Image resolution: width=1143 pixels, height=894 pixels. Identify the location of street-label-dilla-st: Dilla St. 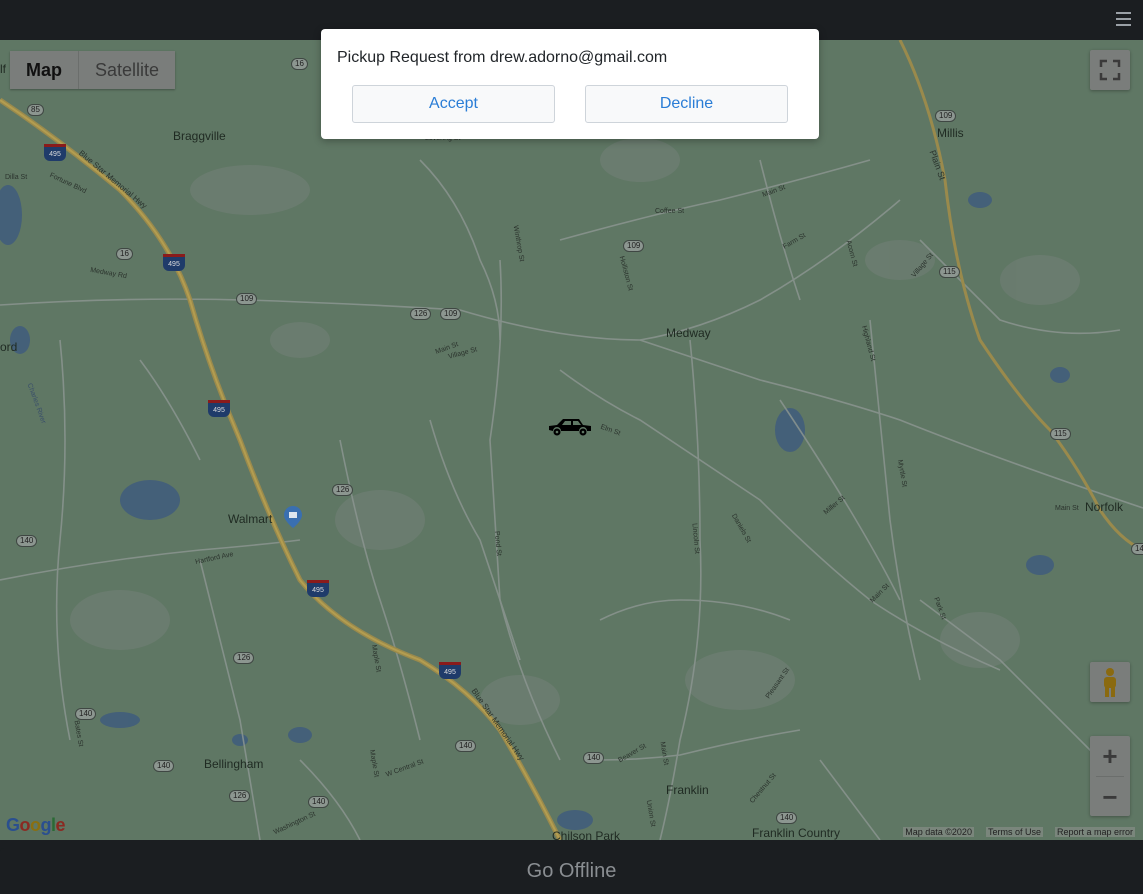
(16, 177).